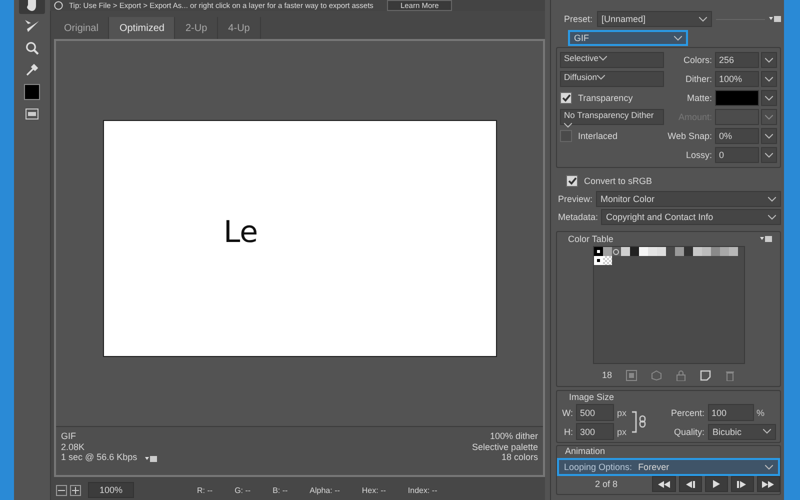 This screenshot has height=500, width=800. I want to click on cube-icon, so click(656, 375).